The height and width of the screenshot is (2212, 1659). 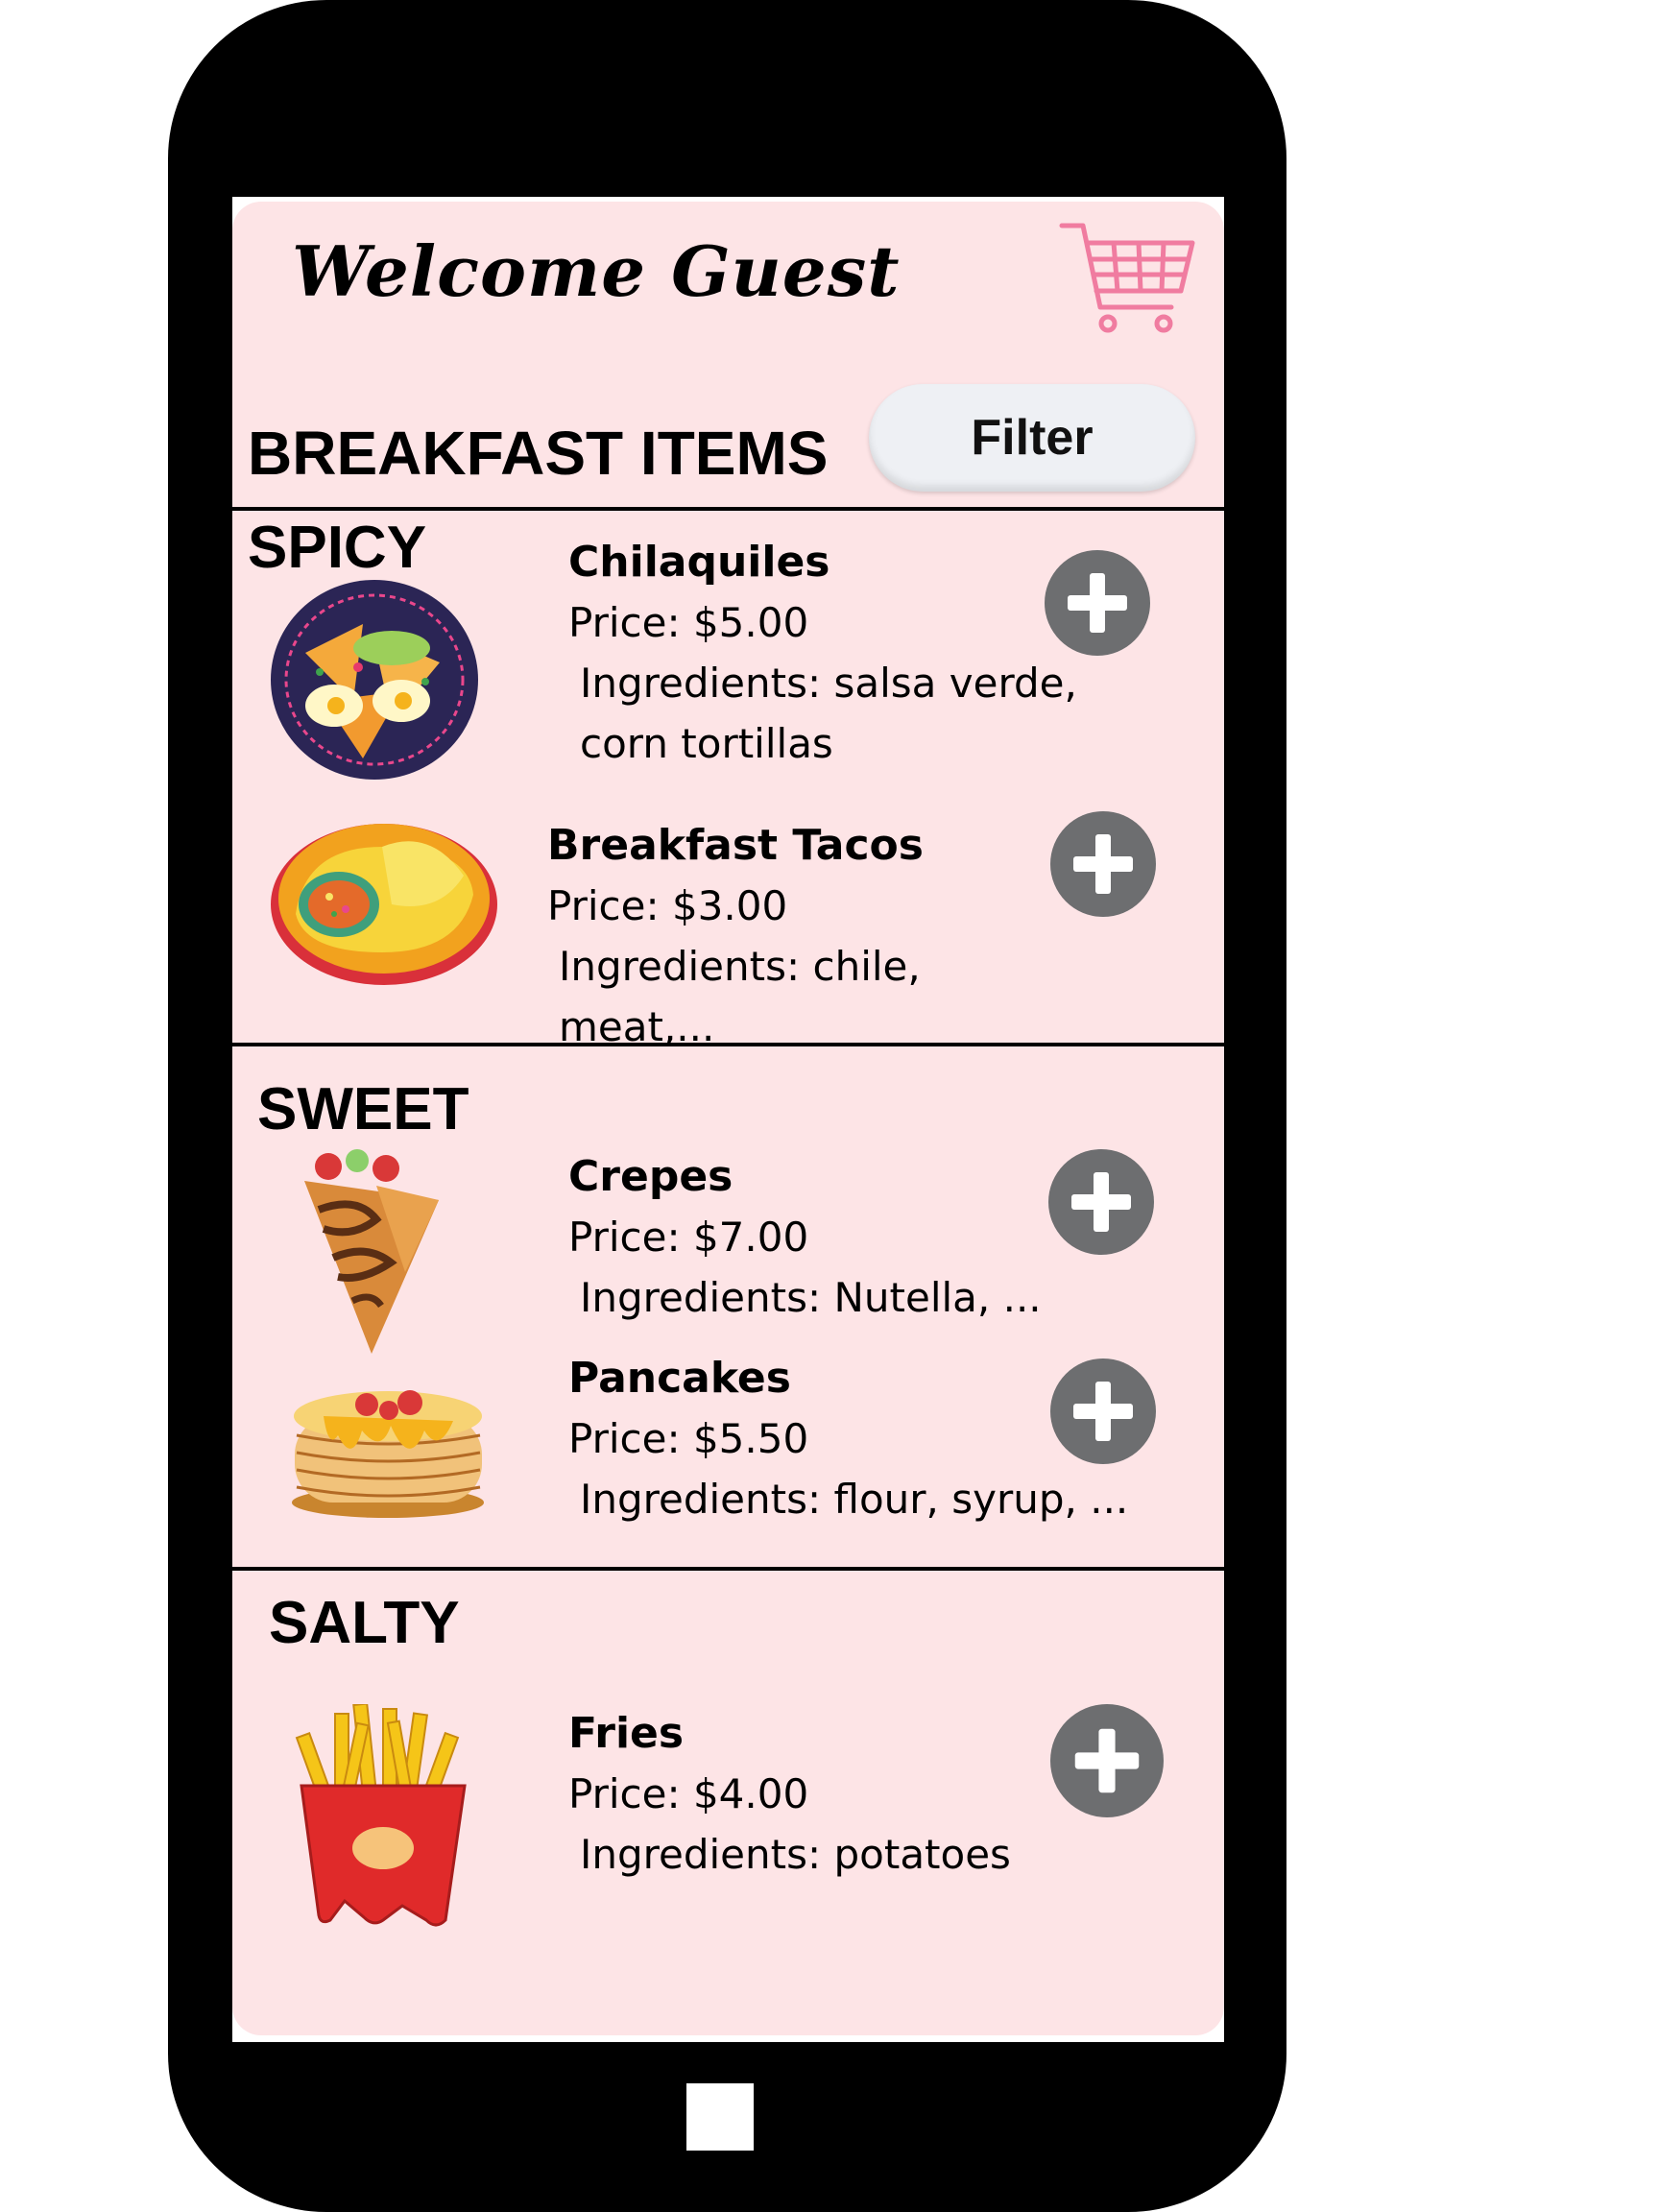 I want to click on fries-image, so click(x=381, y=1816).